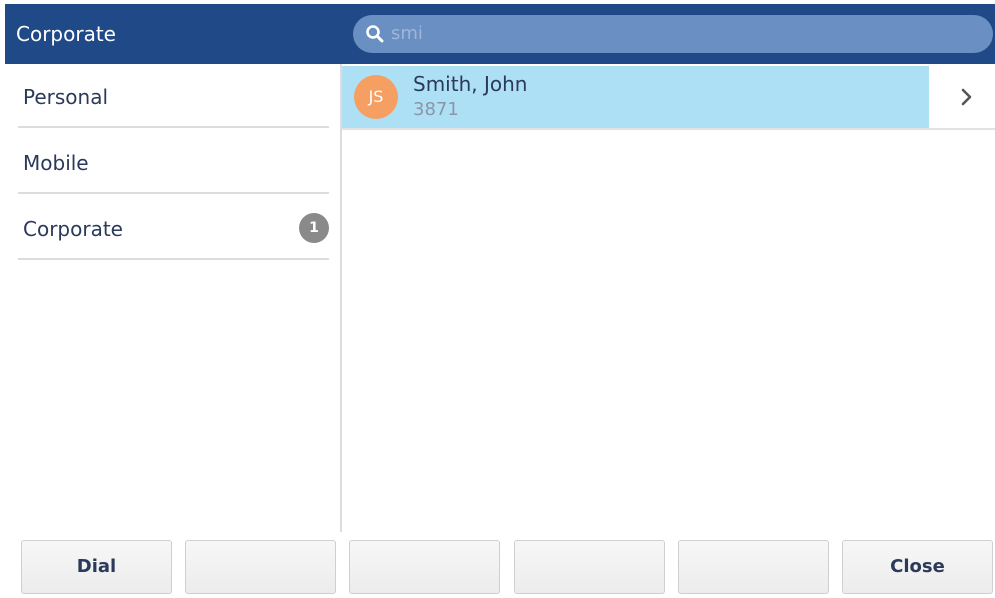 Image resolution: width=995 pixels, height=598 pixels. Describe the element at coordinates (173, 162) in the screenshot. I see `sidebar-item-mobile: Mobile` at that location.